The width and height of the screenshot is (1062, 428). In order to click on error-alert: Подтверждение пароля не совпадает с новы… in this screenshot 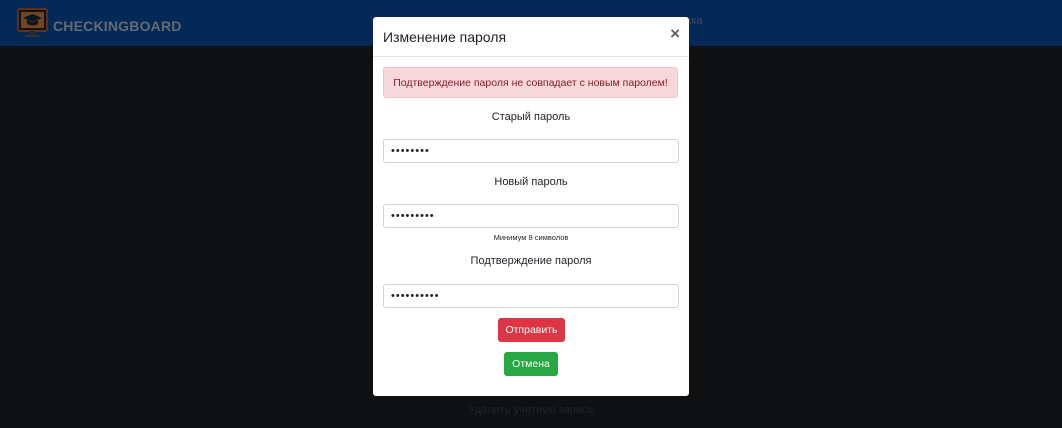, I will do `click(530, 82)`.